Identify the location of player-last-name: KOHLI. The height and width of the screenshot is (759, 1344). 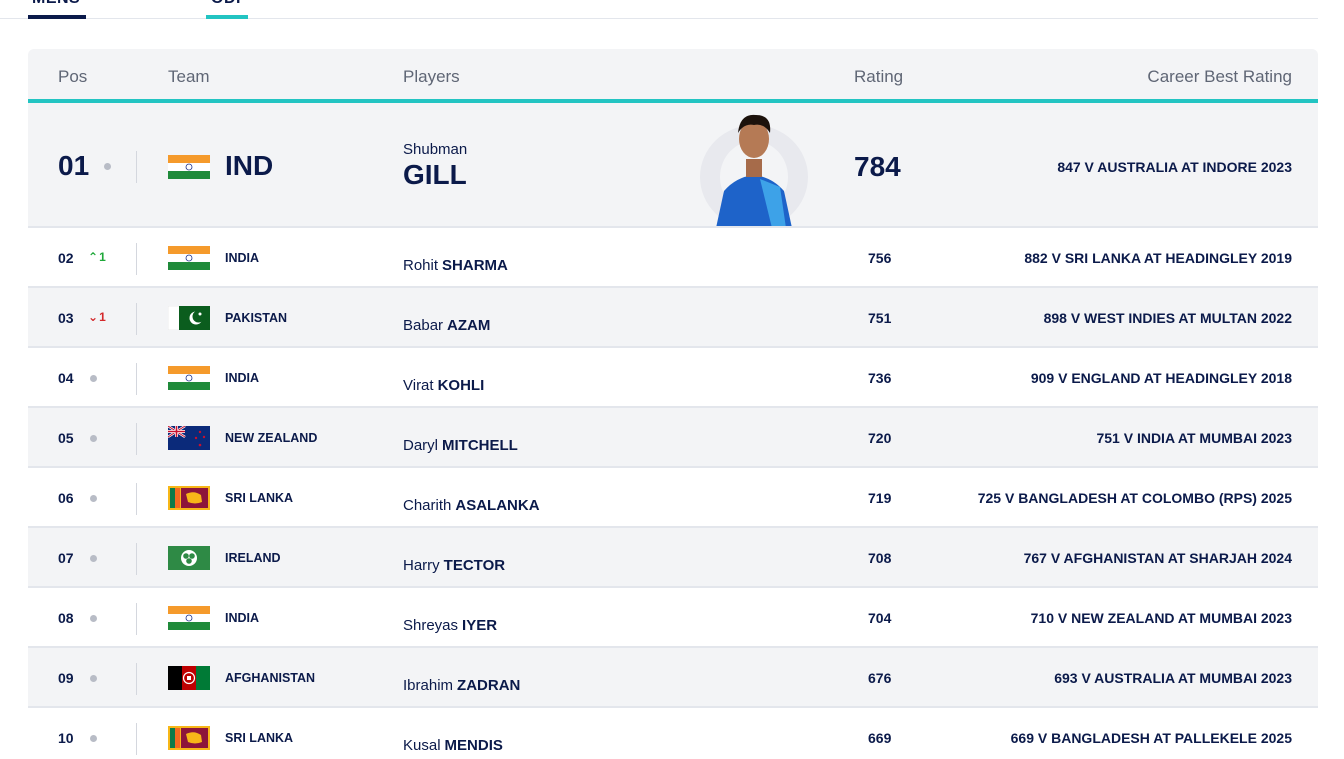
(461, 385).